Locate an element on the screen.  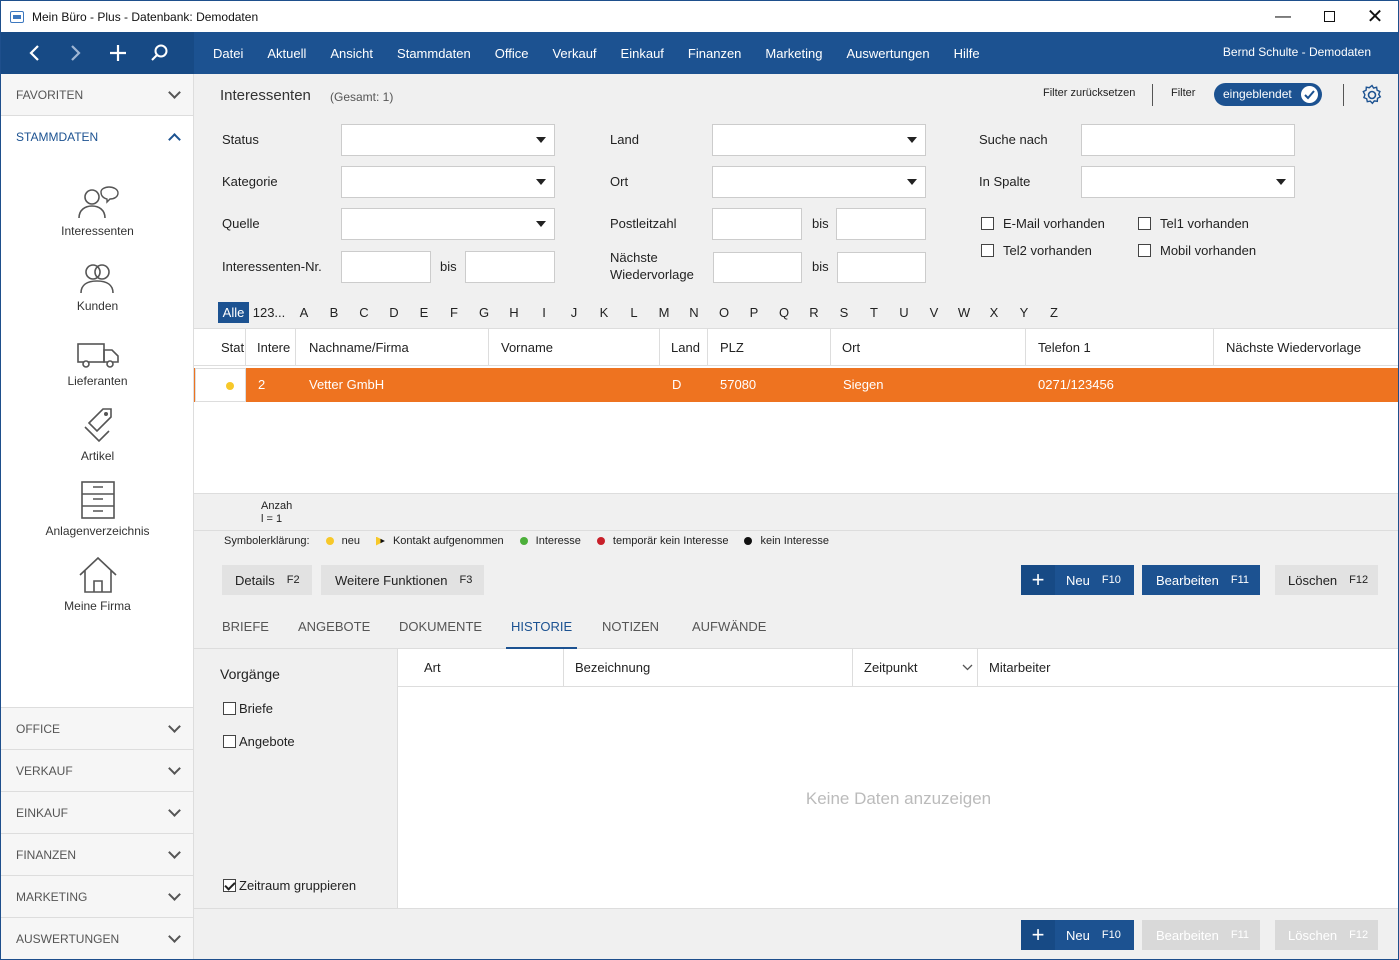
wiedervorlage-from-input is located at coordinates (757, 267).